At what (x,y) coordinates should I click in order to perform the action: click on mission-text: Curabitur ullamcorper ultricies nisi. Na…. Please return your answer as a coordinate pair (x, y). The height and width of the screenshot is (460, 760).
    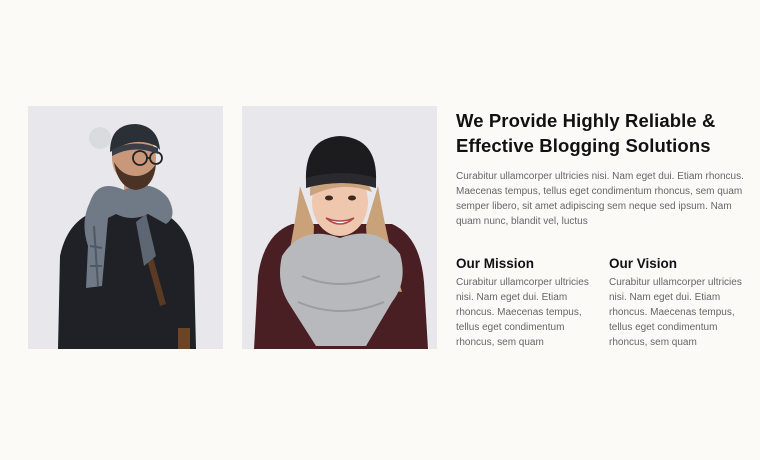
    Looking at the image, I should click on (522, 312).